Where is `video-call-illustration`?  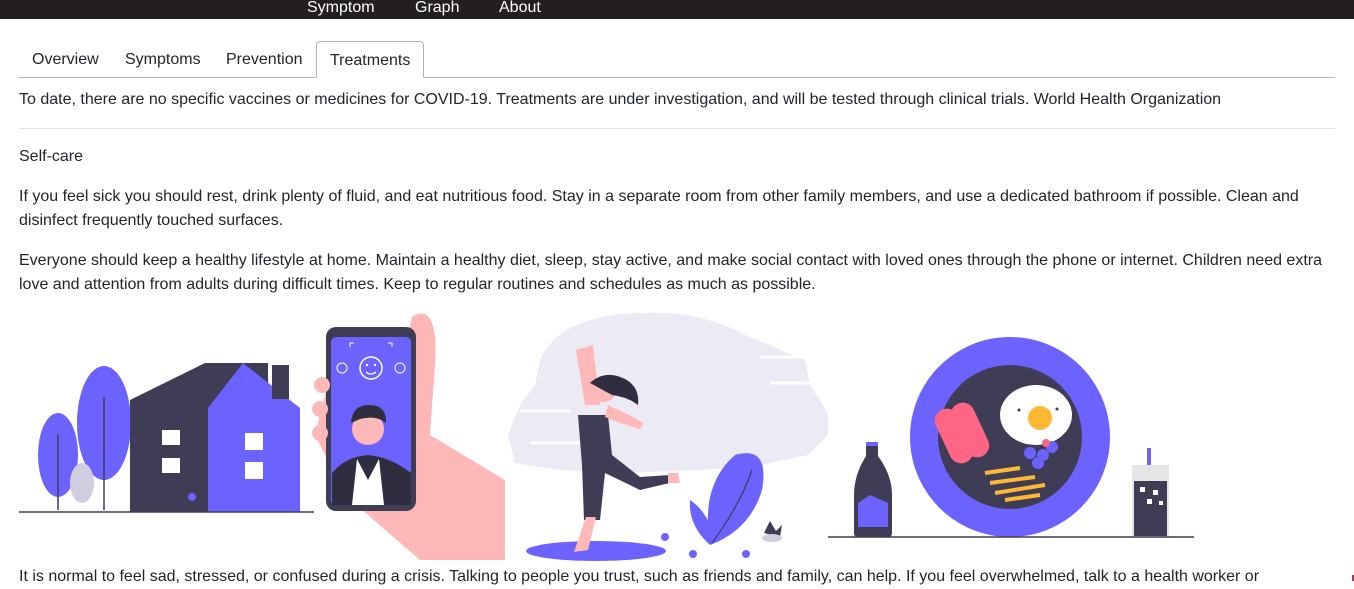 video-call-illustration is located at coordinates (408, 436).